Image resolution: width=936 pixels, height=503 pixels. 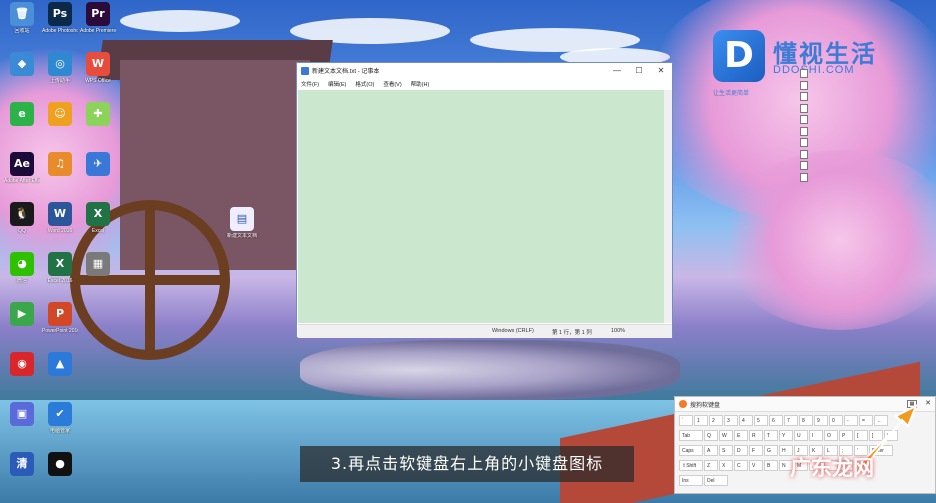 I want to click on key: Tab, so click(x=691, y=435).